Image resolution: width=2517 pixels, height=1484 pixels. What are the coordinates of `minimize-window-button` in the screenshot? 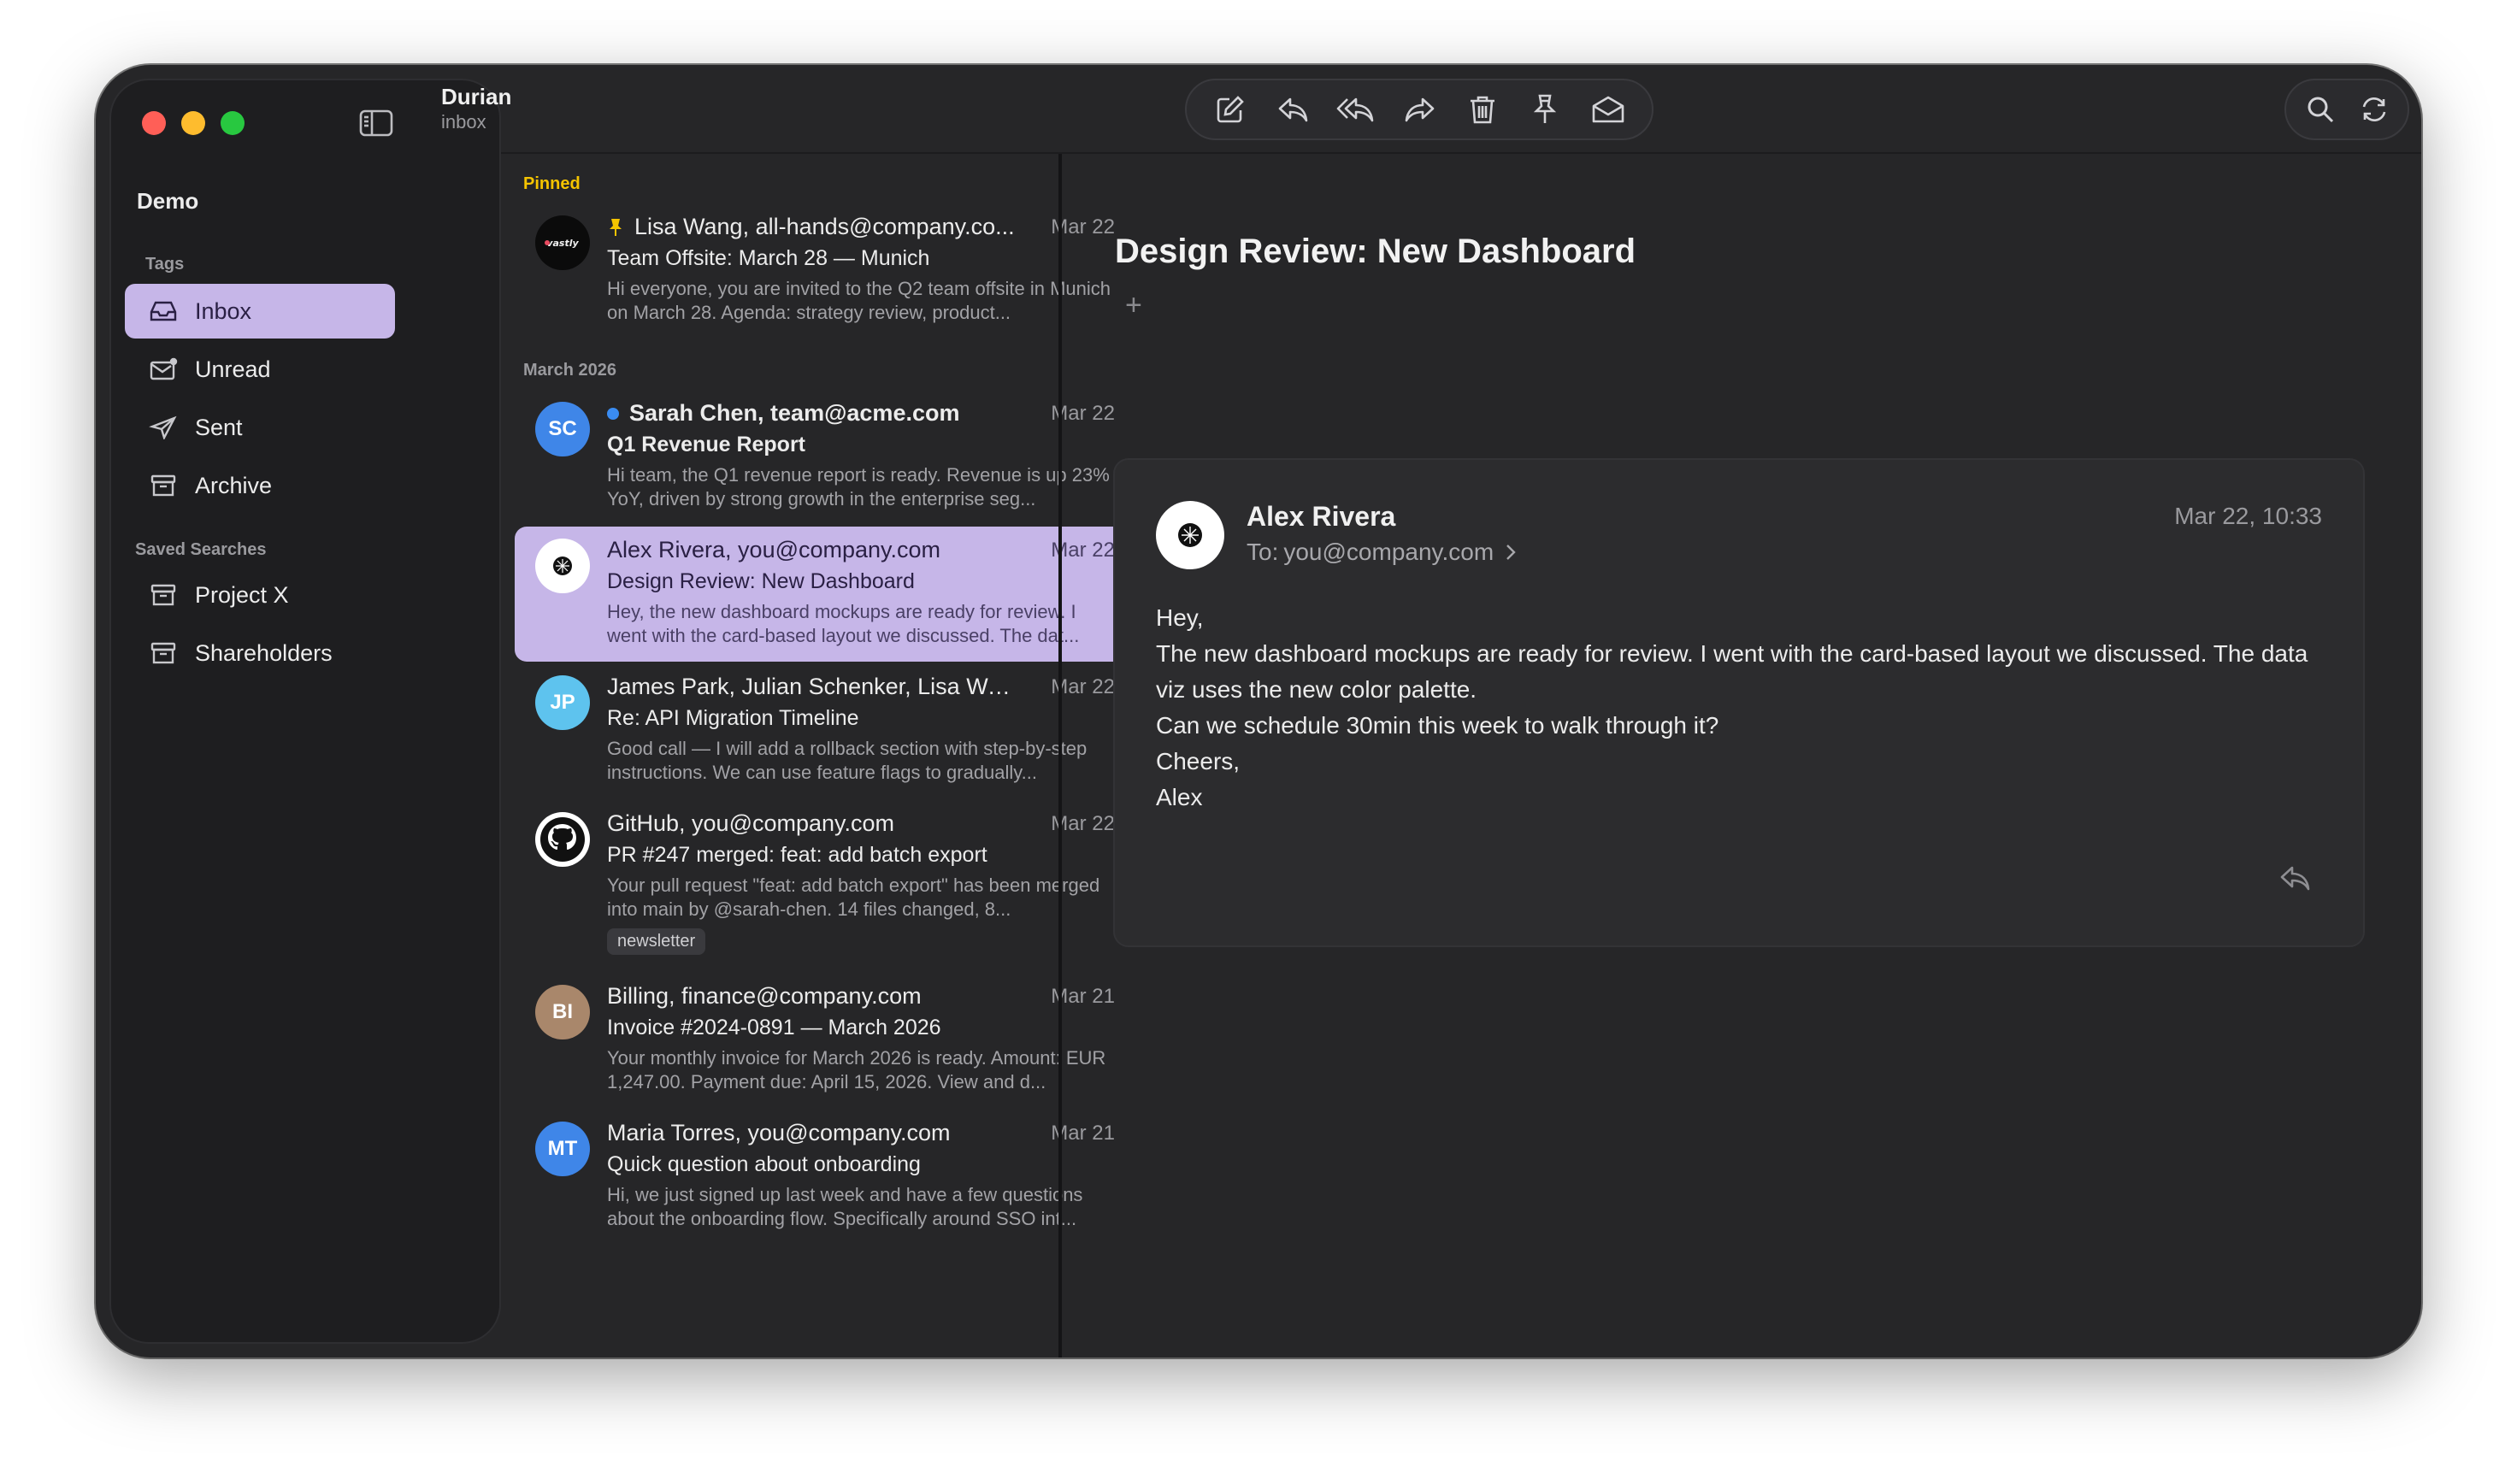 It's located at (193, 123).